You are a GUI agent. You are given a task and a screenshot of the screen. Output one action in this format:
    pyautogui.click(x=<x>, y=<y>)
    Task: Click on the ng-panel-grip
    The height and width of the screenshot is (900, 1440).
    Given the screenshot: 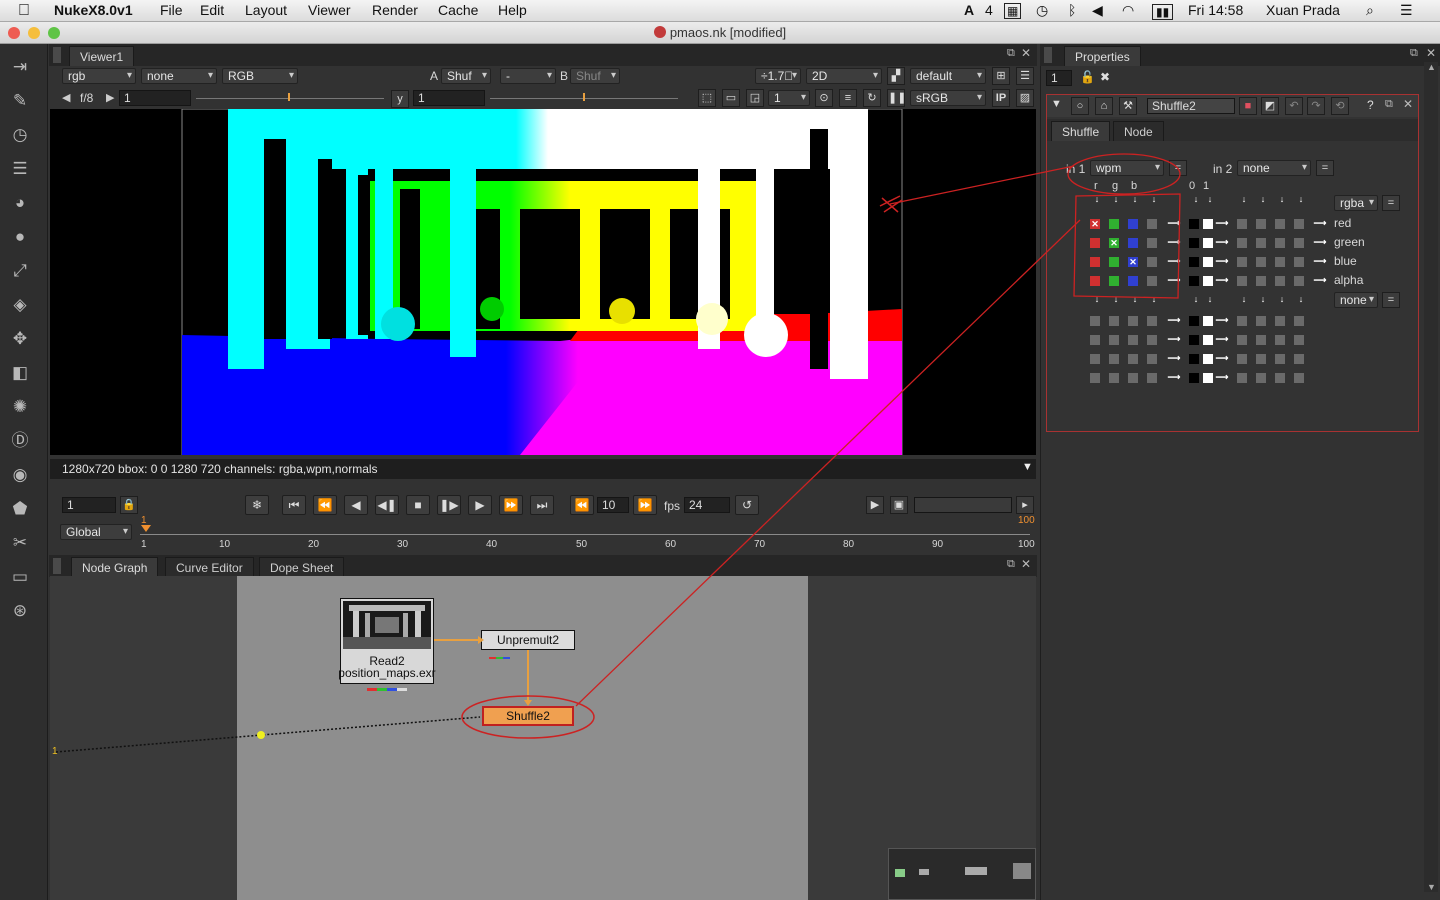 What is the action you would take?
    pyautogui.click(x=57, y=566)
    